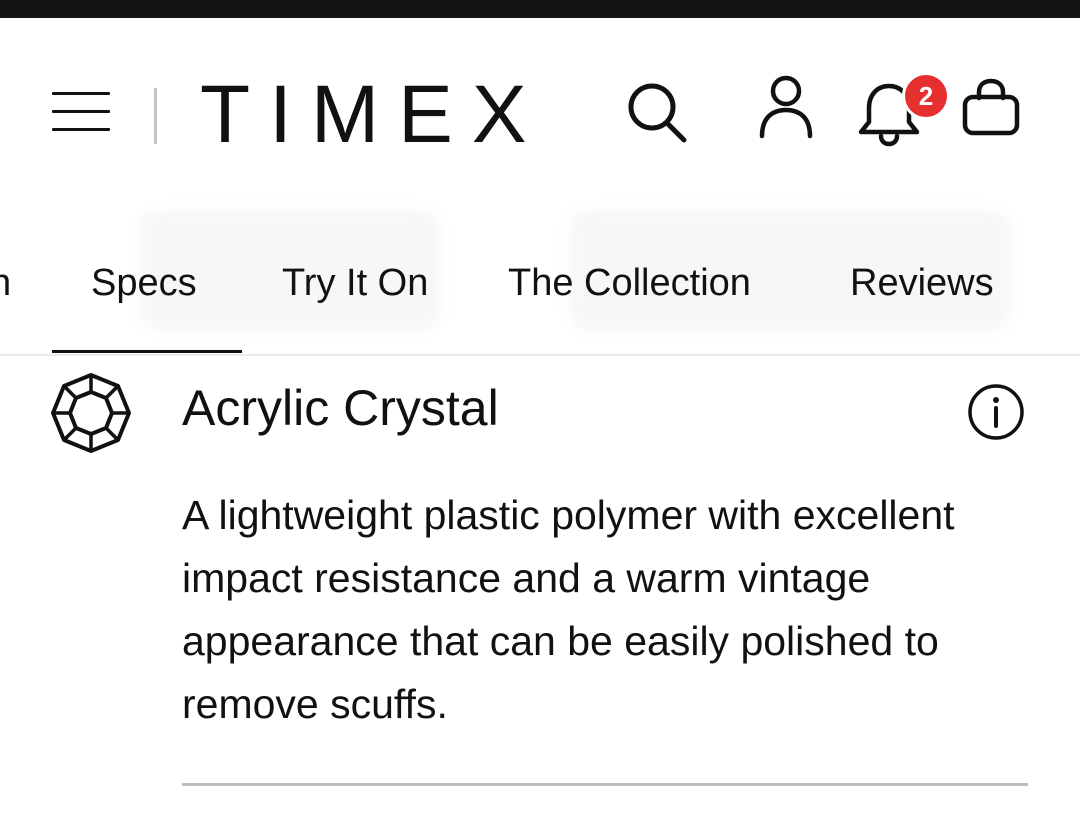  Describe the element at coordinates (629, 283) in the screenshot. I see `tab-the-collection: The Collection` at that location.